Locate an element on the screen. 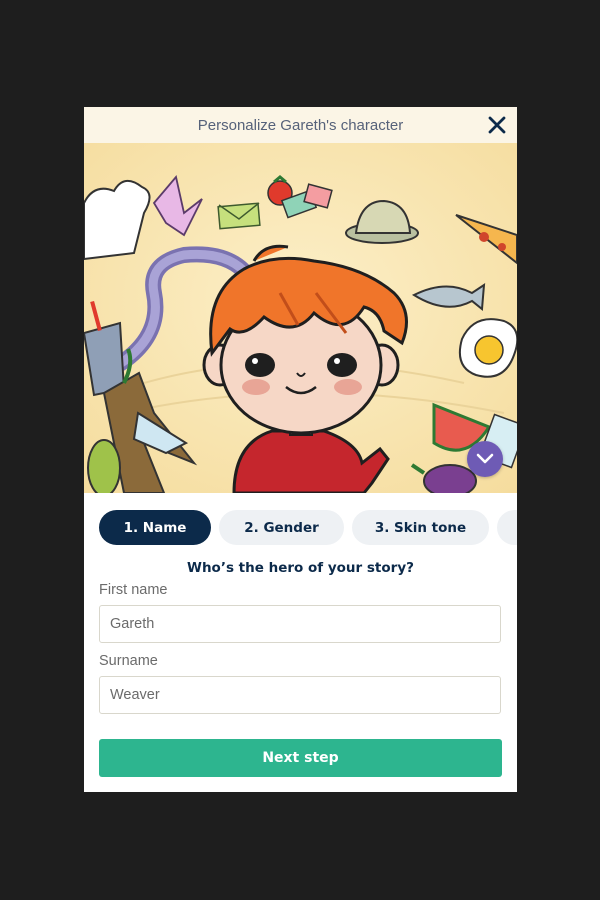 Image resolution: width=600 pixels, height=900 pixels. close-button is located at coordinates (497, 125).